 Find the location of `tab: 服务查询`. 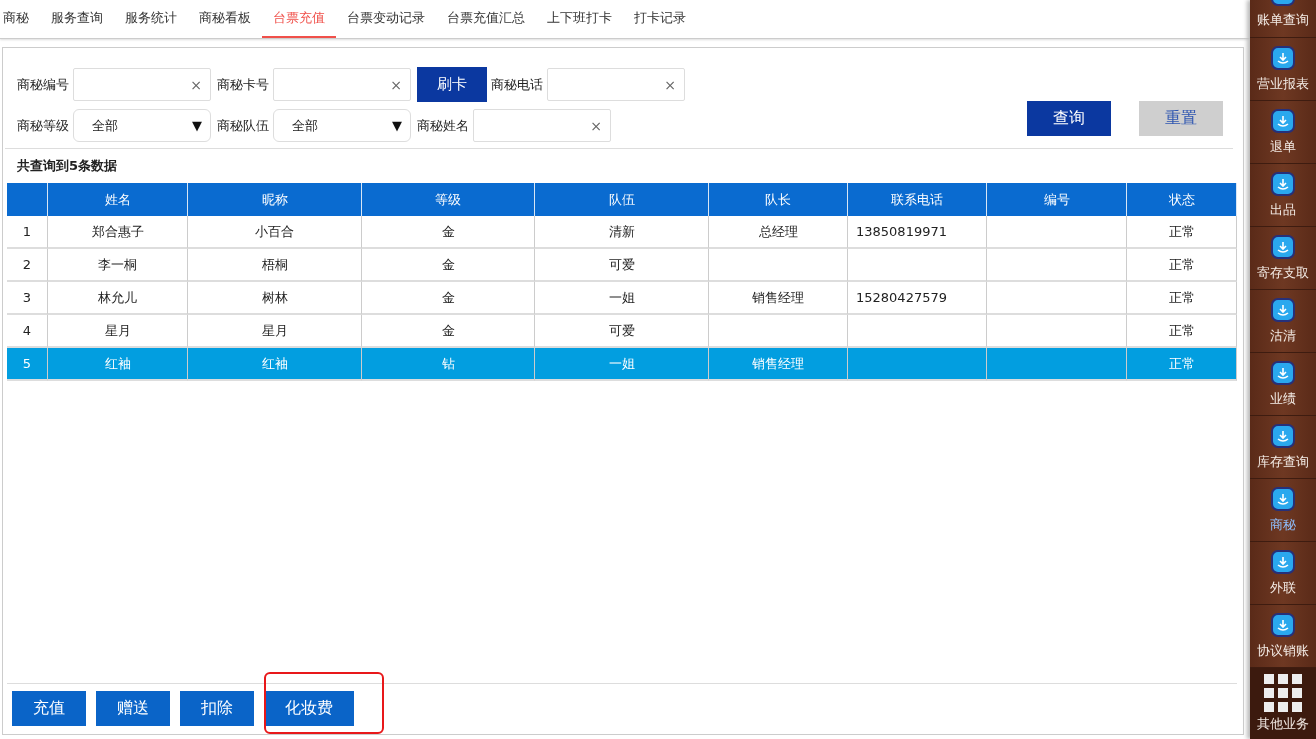

tab: 服务查询 is located at coordinates (77, 19).